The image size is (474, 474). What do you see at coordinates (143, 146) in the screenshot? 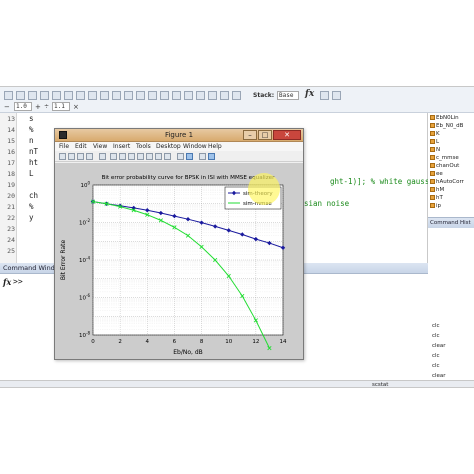
I see `menu-tools: Tools` at bounding box center [143, 146].